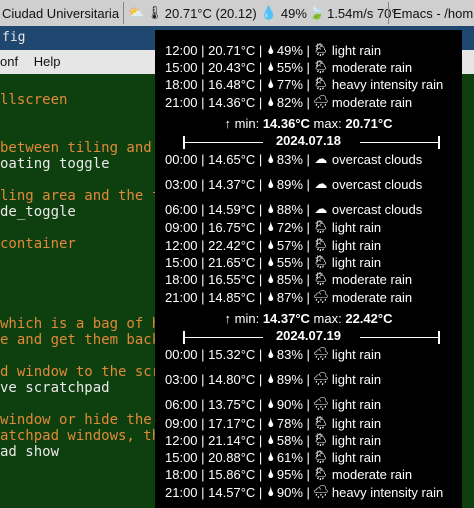 The height and width of the screenshot is (508, 474). What do you see at coordinates (289, 279) in the screenshot?
I see `forecast-humidity: 85%` at bounding box center [289, 279].